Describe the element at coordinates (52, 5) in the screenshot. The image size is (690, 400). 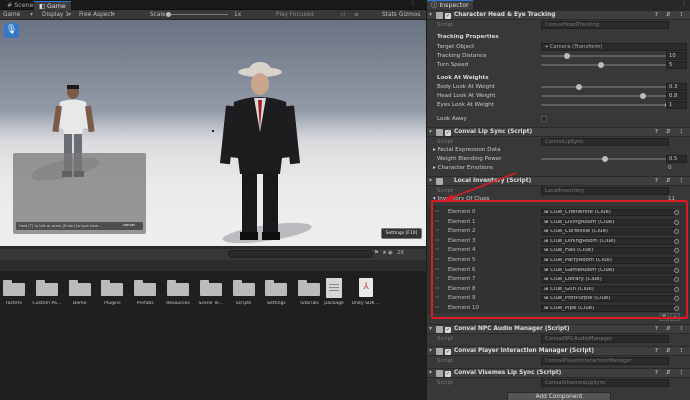
I see `tab-game: ◧ Game` at that location.